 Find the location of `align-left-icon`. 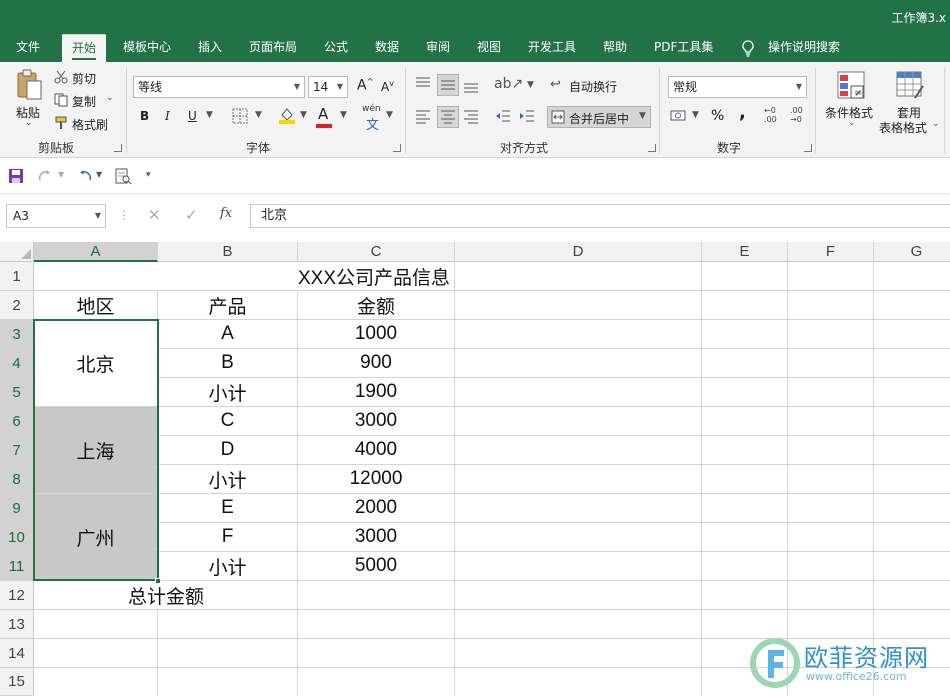

align-left-icon is located at coordinates (423, 116).